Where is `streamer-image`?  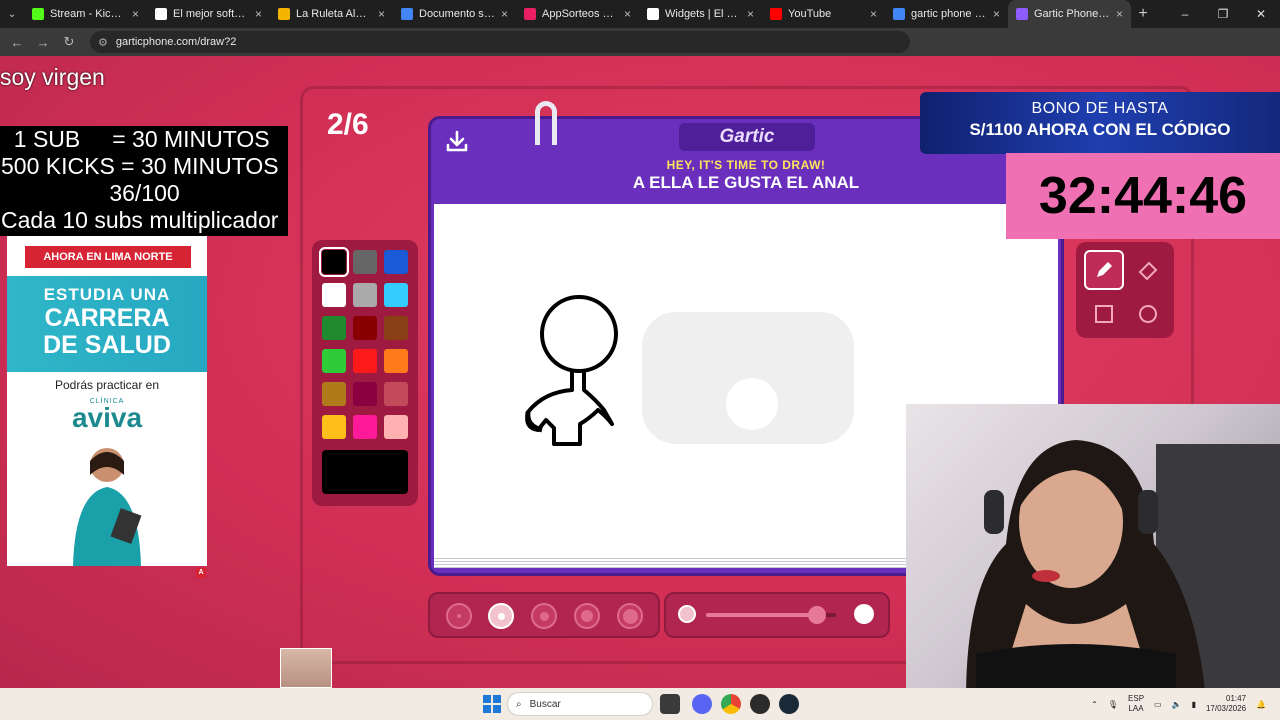 streamer-image is located at coordinates (1123, 564).